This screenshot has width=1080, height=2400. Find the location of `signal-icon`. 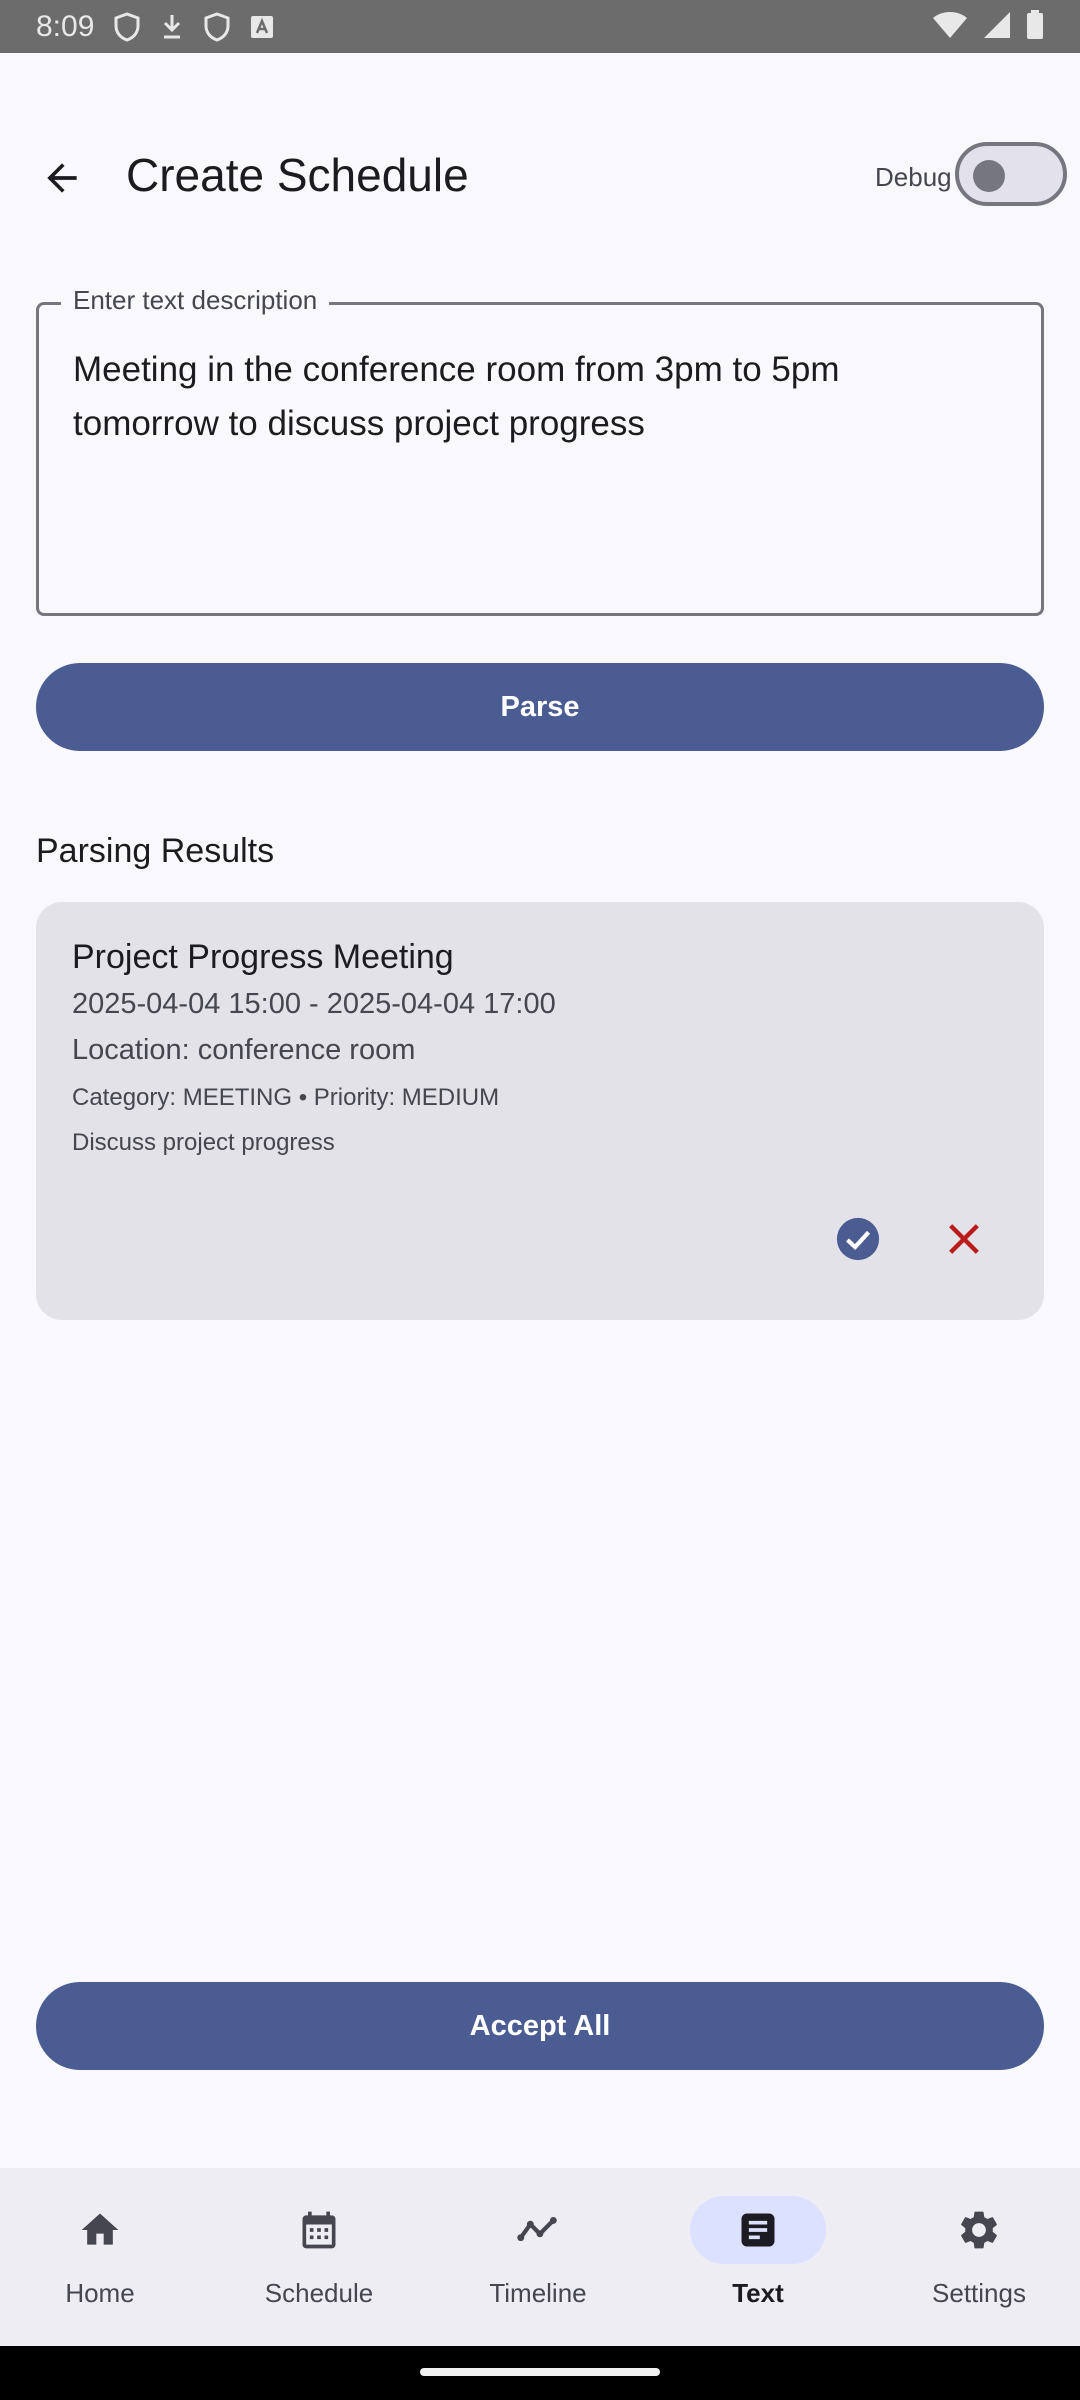

signal-icon is located at coordinates (997, 25).